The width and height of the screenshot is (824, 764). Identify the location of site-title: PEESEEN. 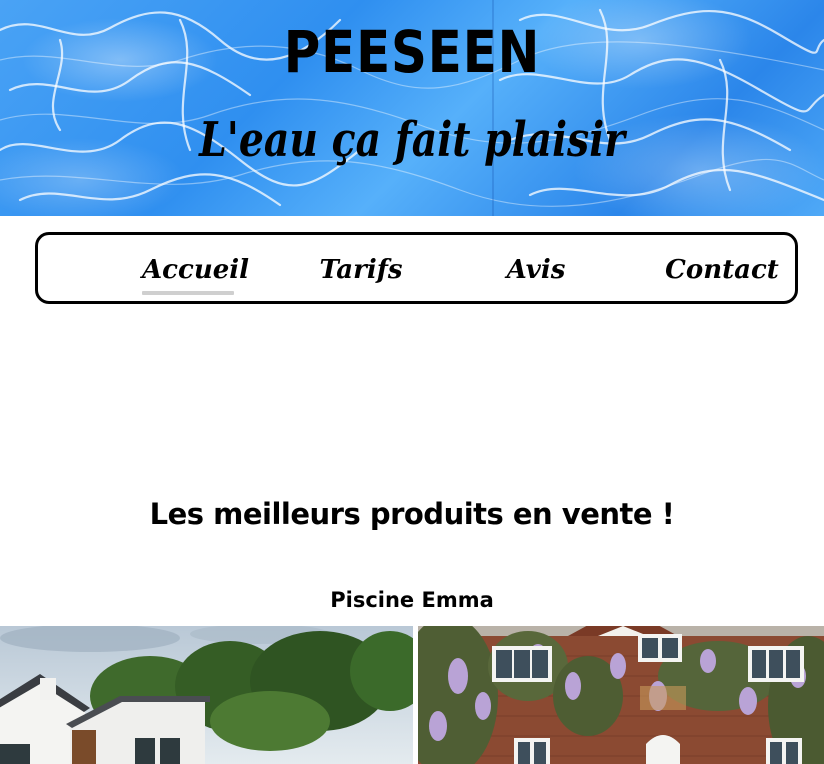
(412, 52).